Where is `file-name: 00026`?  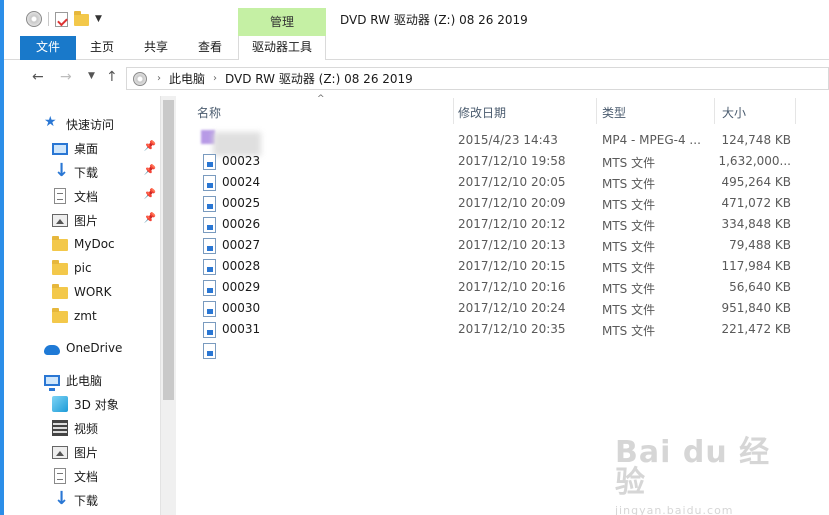
file-name: 00026 is located at coordinates (241, 224).